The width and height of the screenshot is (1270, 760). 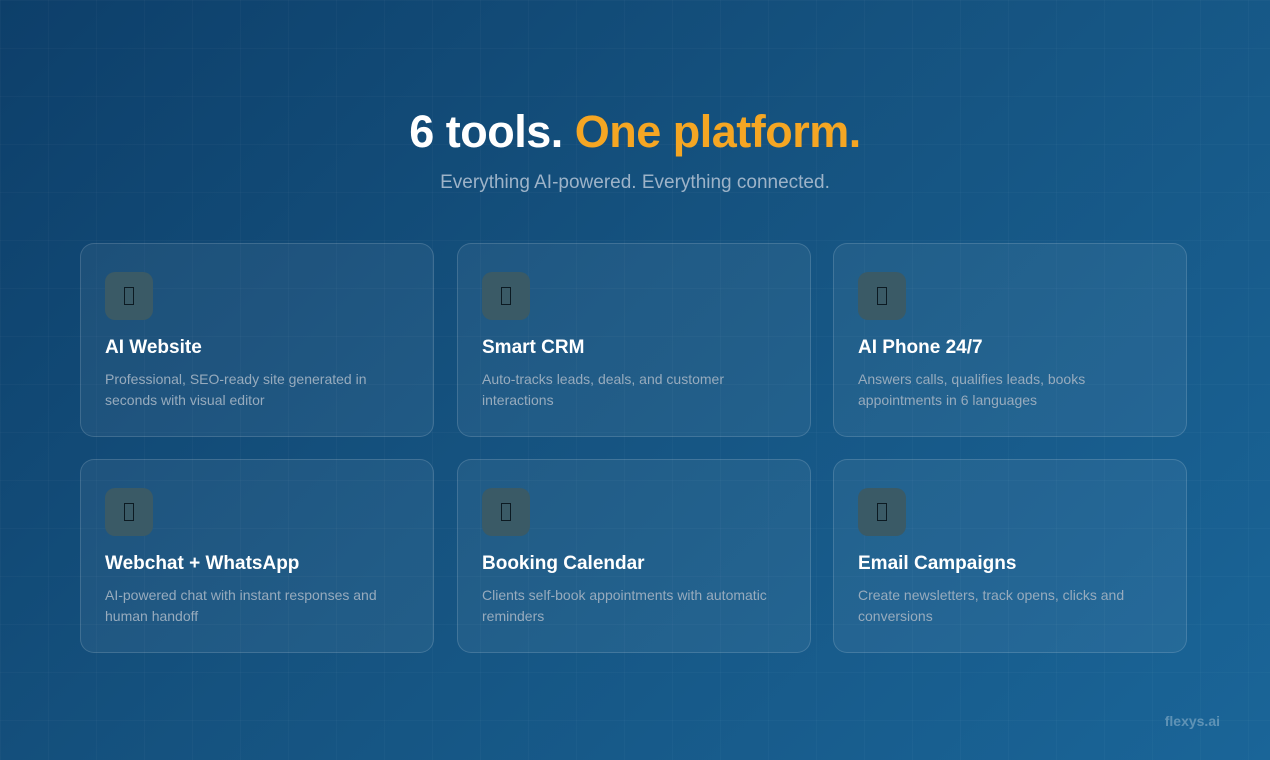 I want to click on card-title: Email Campaigns, so click(x=937, y=563).